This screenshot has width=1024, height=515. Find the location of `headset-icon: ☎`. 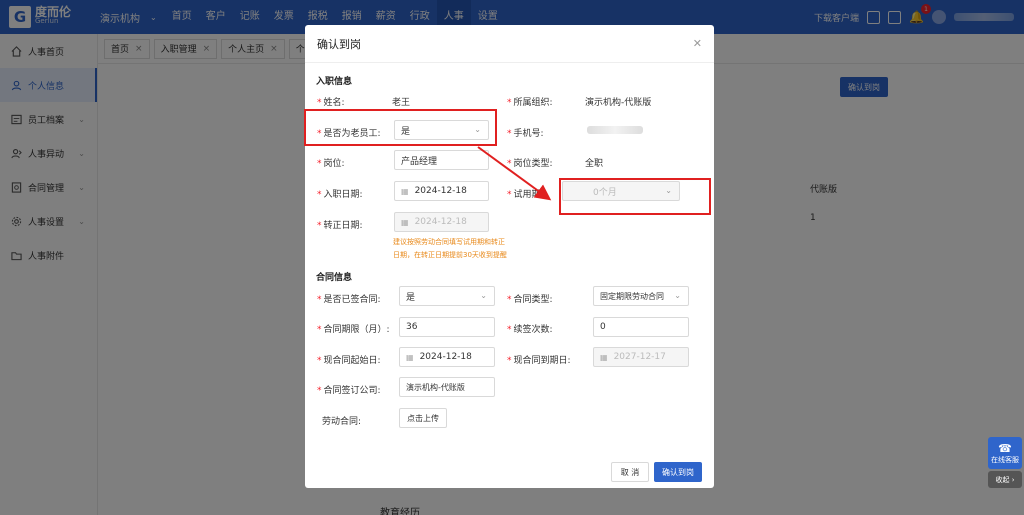

headset-icon: ☎ is located at coordinates (1005, 448).